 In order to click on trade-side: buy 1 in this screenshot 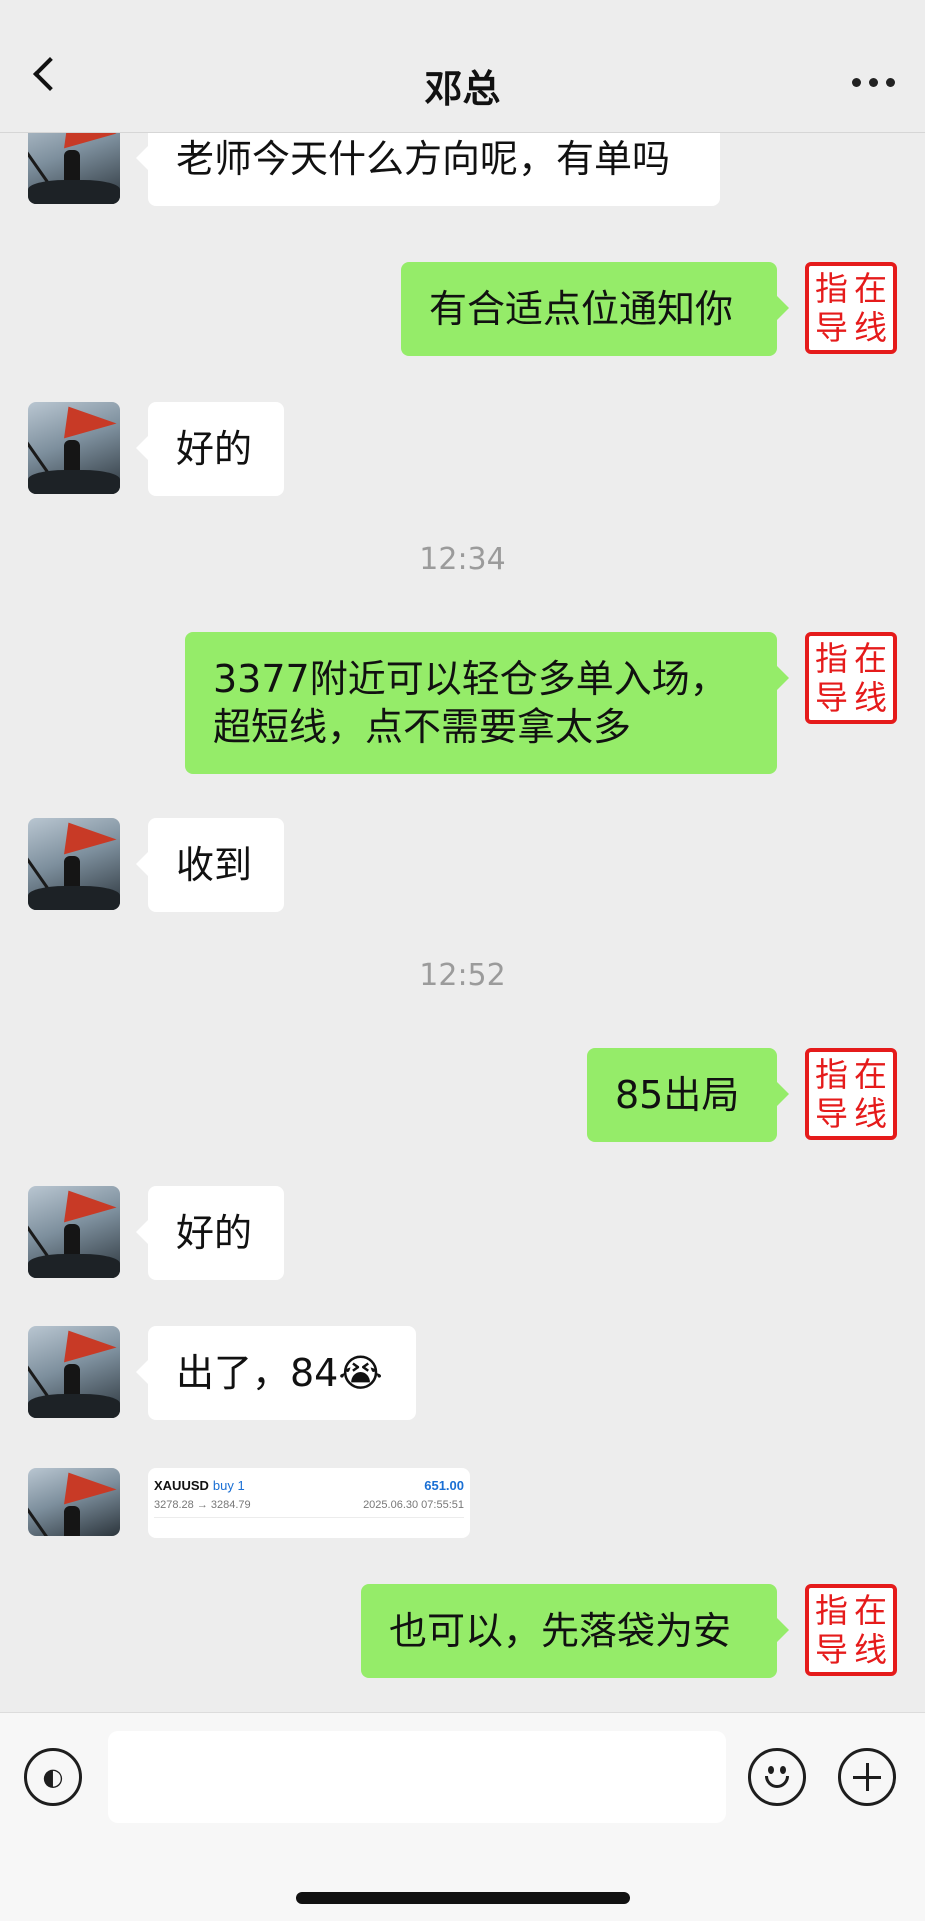, I will do `click(228, 1485)`.